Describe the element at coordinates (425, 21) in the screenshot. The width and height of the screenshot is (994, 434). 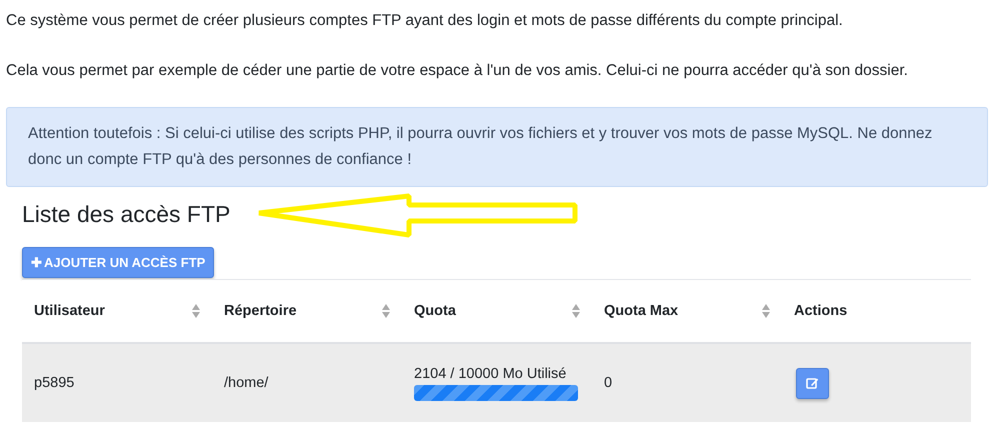
I see `intro-paragraph: Ce système vous permet de créer plusieurs comptes FTP ayant des login et mots de passe différents du compte principal.` at that location.